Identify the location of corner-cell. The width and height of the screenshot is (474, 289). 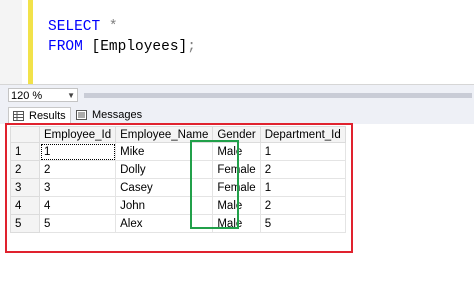
(25, 134).